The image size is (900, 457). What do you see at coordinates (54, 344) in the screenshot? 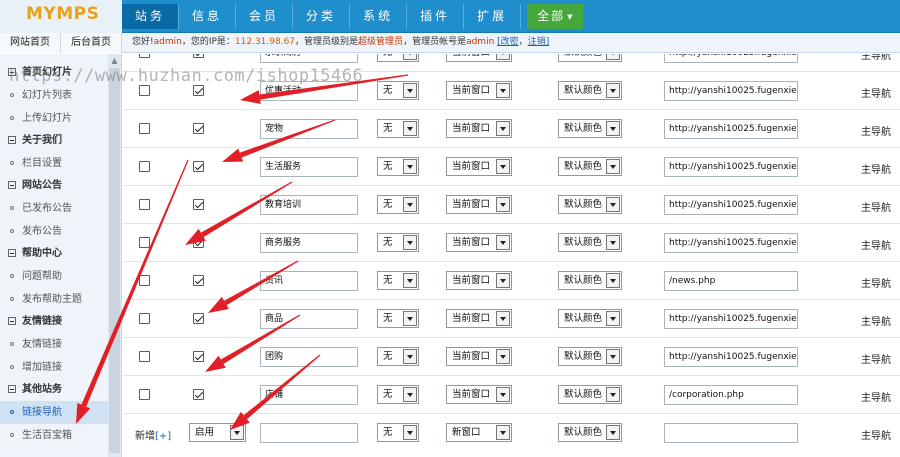
I see `sidebar-item: 友情链接` at bounding box center [54, 344].